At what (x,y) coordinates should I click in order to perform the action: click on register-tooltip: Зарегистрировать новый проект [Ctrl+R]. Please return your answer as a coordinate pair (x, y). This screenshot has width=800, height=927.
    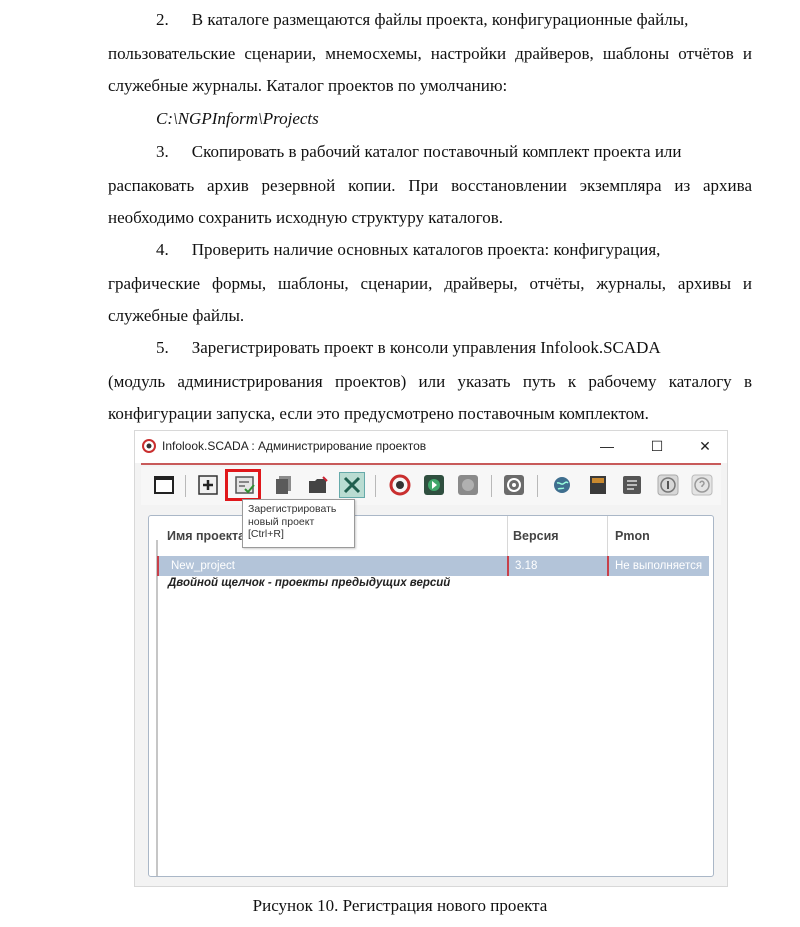
    Looking at the image, I should click on (298, 523).